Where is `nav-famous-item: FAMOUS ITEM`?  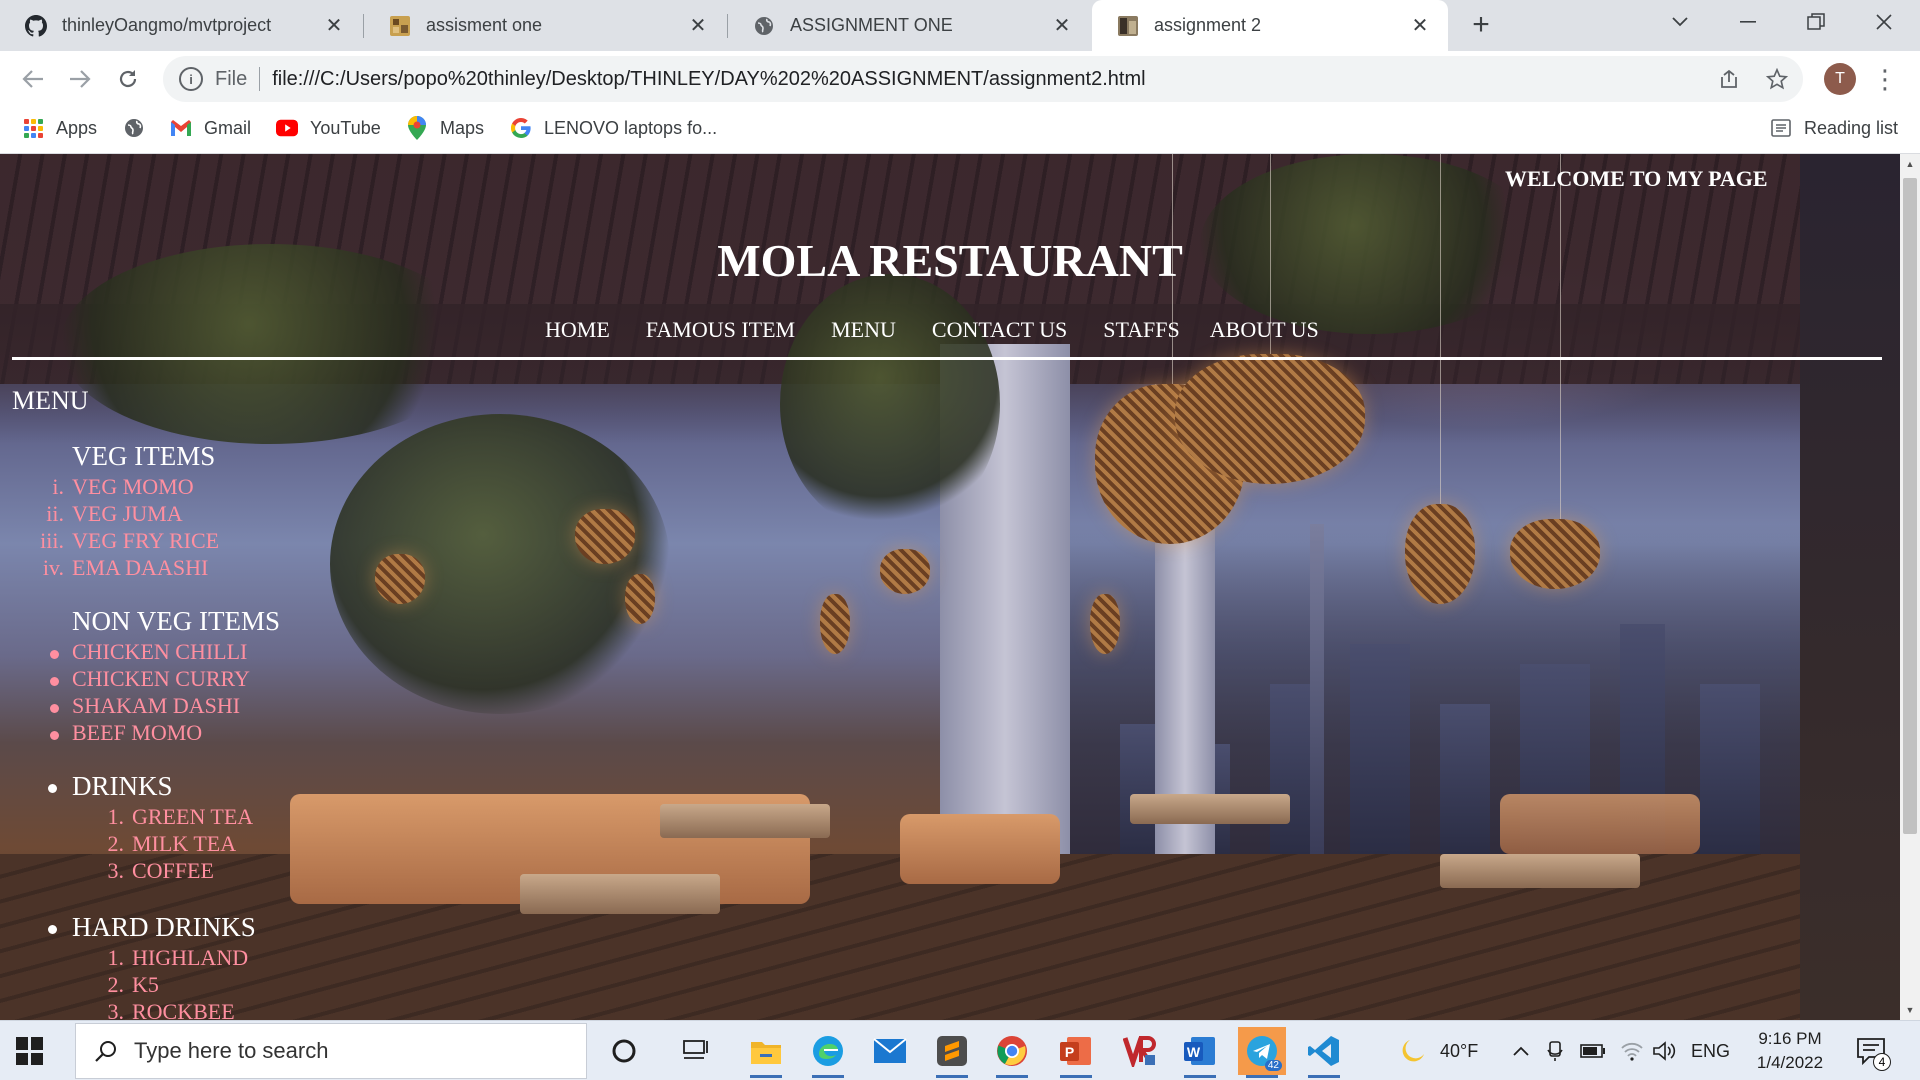
nav-famous-item: FAMOUS ITEM is located at coordinates (720, 330).